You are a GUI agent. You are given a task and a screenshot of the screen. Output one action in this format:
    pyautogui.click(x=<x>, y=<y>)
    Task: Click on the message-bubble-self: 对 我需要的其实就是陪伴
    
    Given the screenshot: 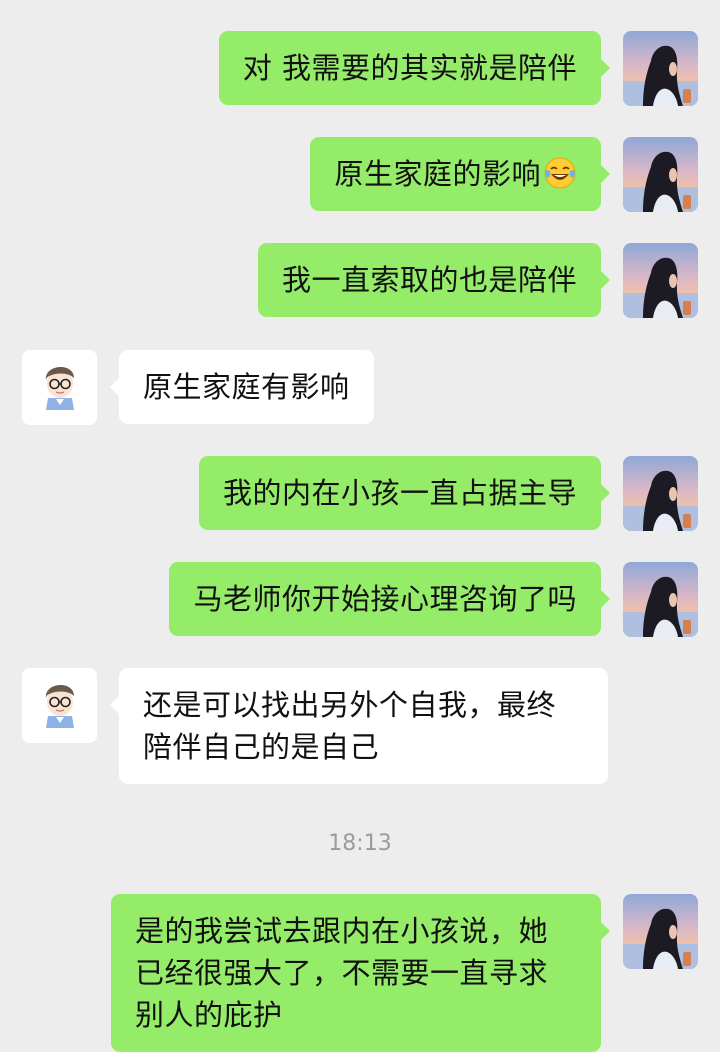 What is the action you would take?
    pyautogui.click(x=414, y=68)
    